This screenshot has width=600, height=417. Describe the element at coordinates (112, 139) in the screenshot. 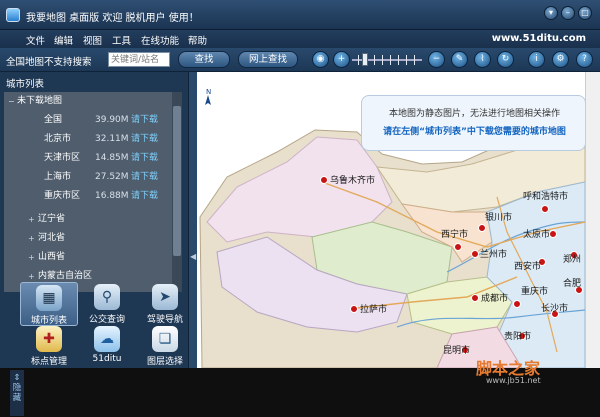

I see `city-size: 32.11M` at that location.